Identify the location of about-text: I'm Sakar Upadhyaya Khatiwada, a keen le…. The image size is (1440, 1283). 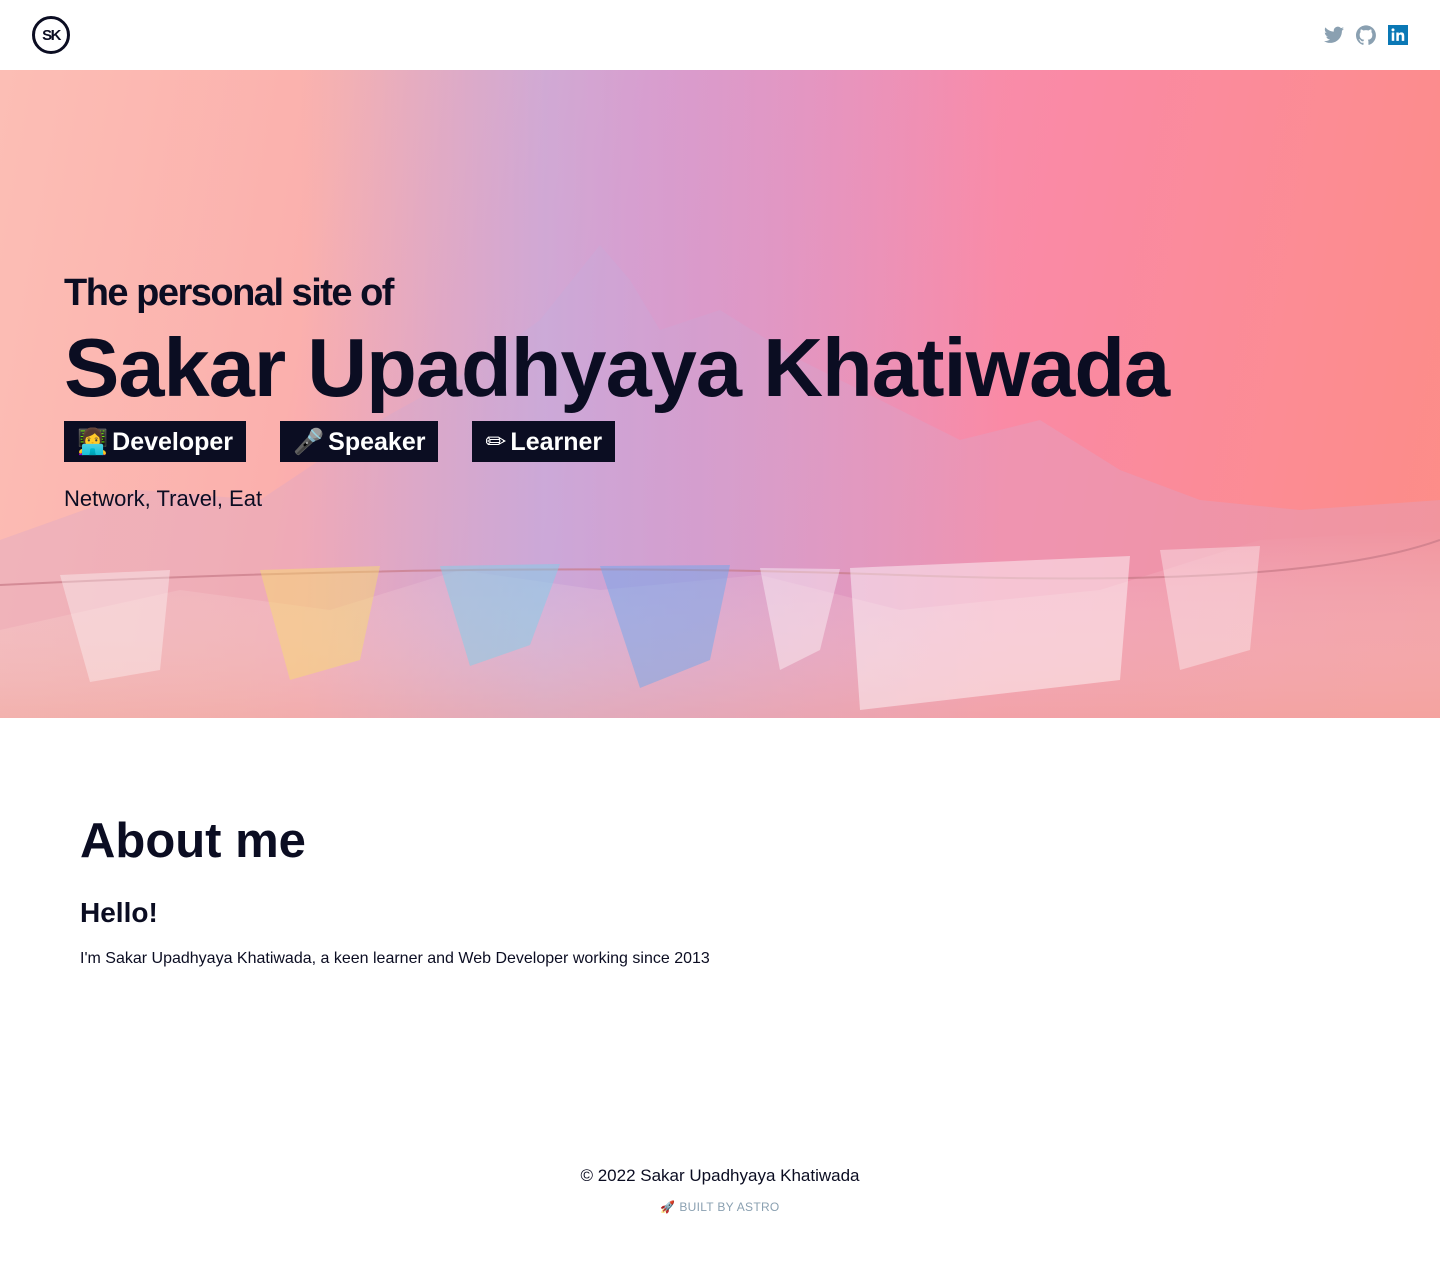
(395, 958).